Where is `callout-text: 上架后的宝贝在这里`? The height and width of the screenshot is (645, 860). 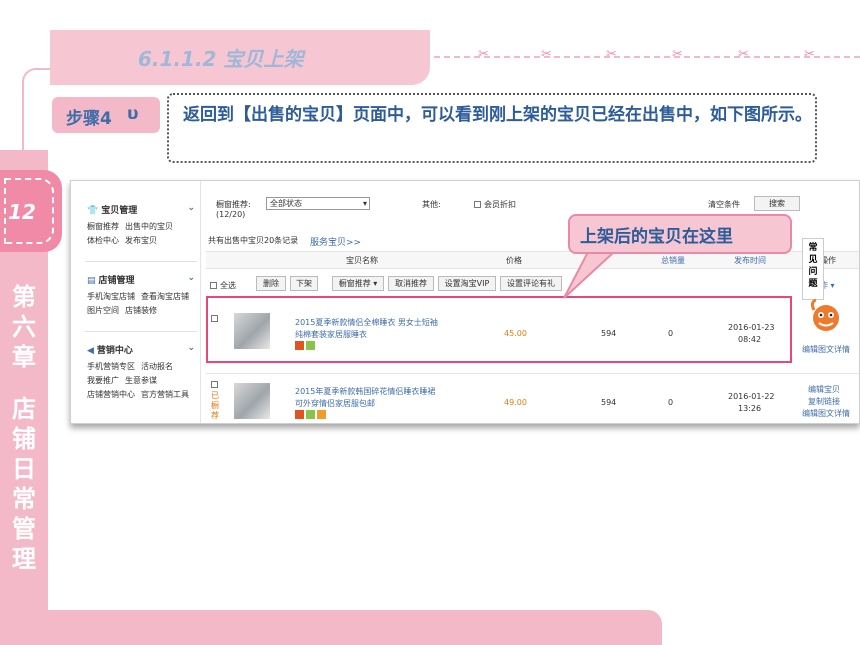 callout-text: 上架后的宝贝在这里 is located at coordinates (656, 237).